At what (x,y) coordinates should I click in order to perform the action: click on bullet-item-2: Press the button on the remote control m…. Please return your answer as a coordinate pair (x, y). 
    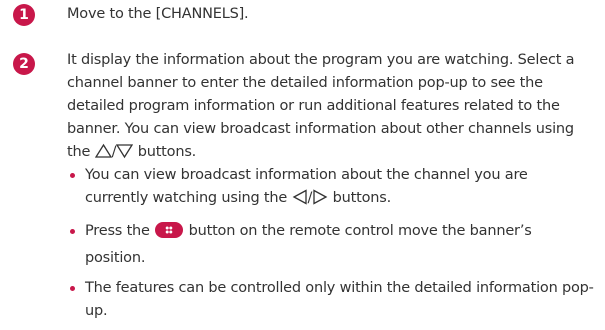
    Looking at the image, I should click on (332, 245).